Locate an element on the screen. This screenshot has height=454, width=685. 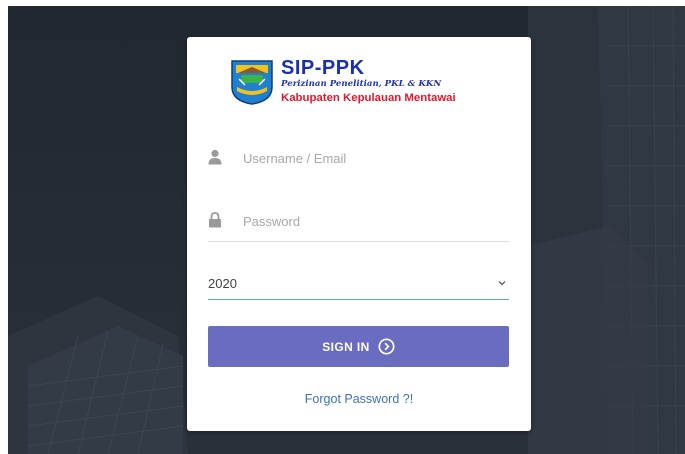
password-field is located at coordinates (358, 224).